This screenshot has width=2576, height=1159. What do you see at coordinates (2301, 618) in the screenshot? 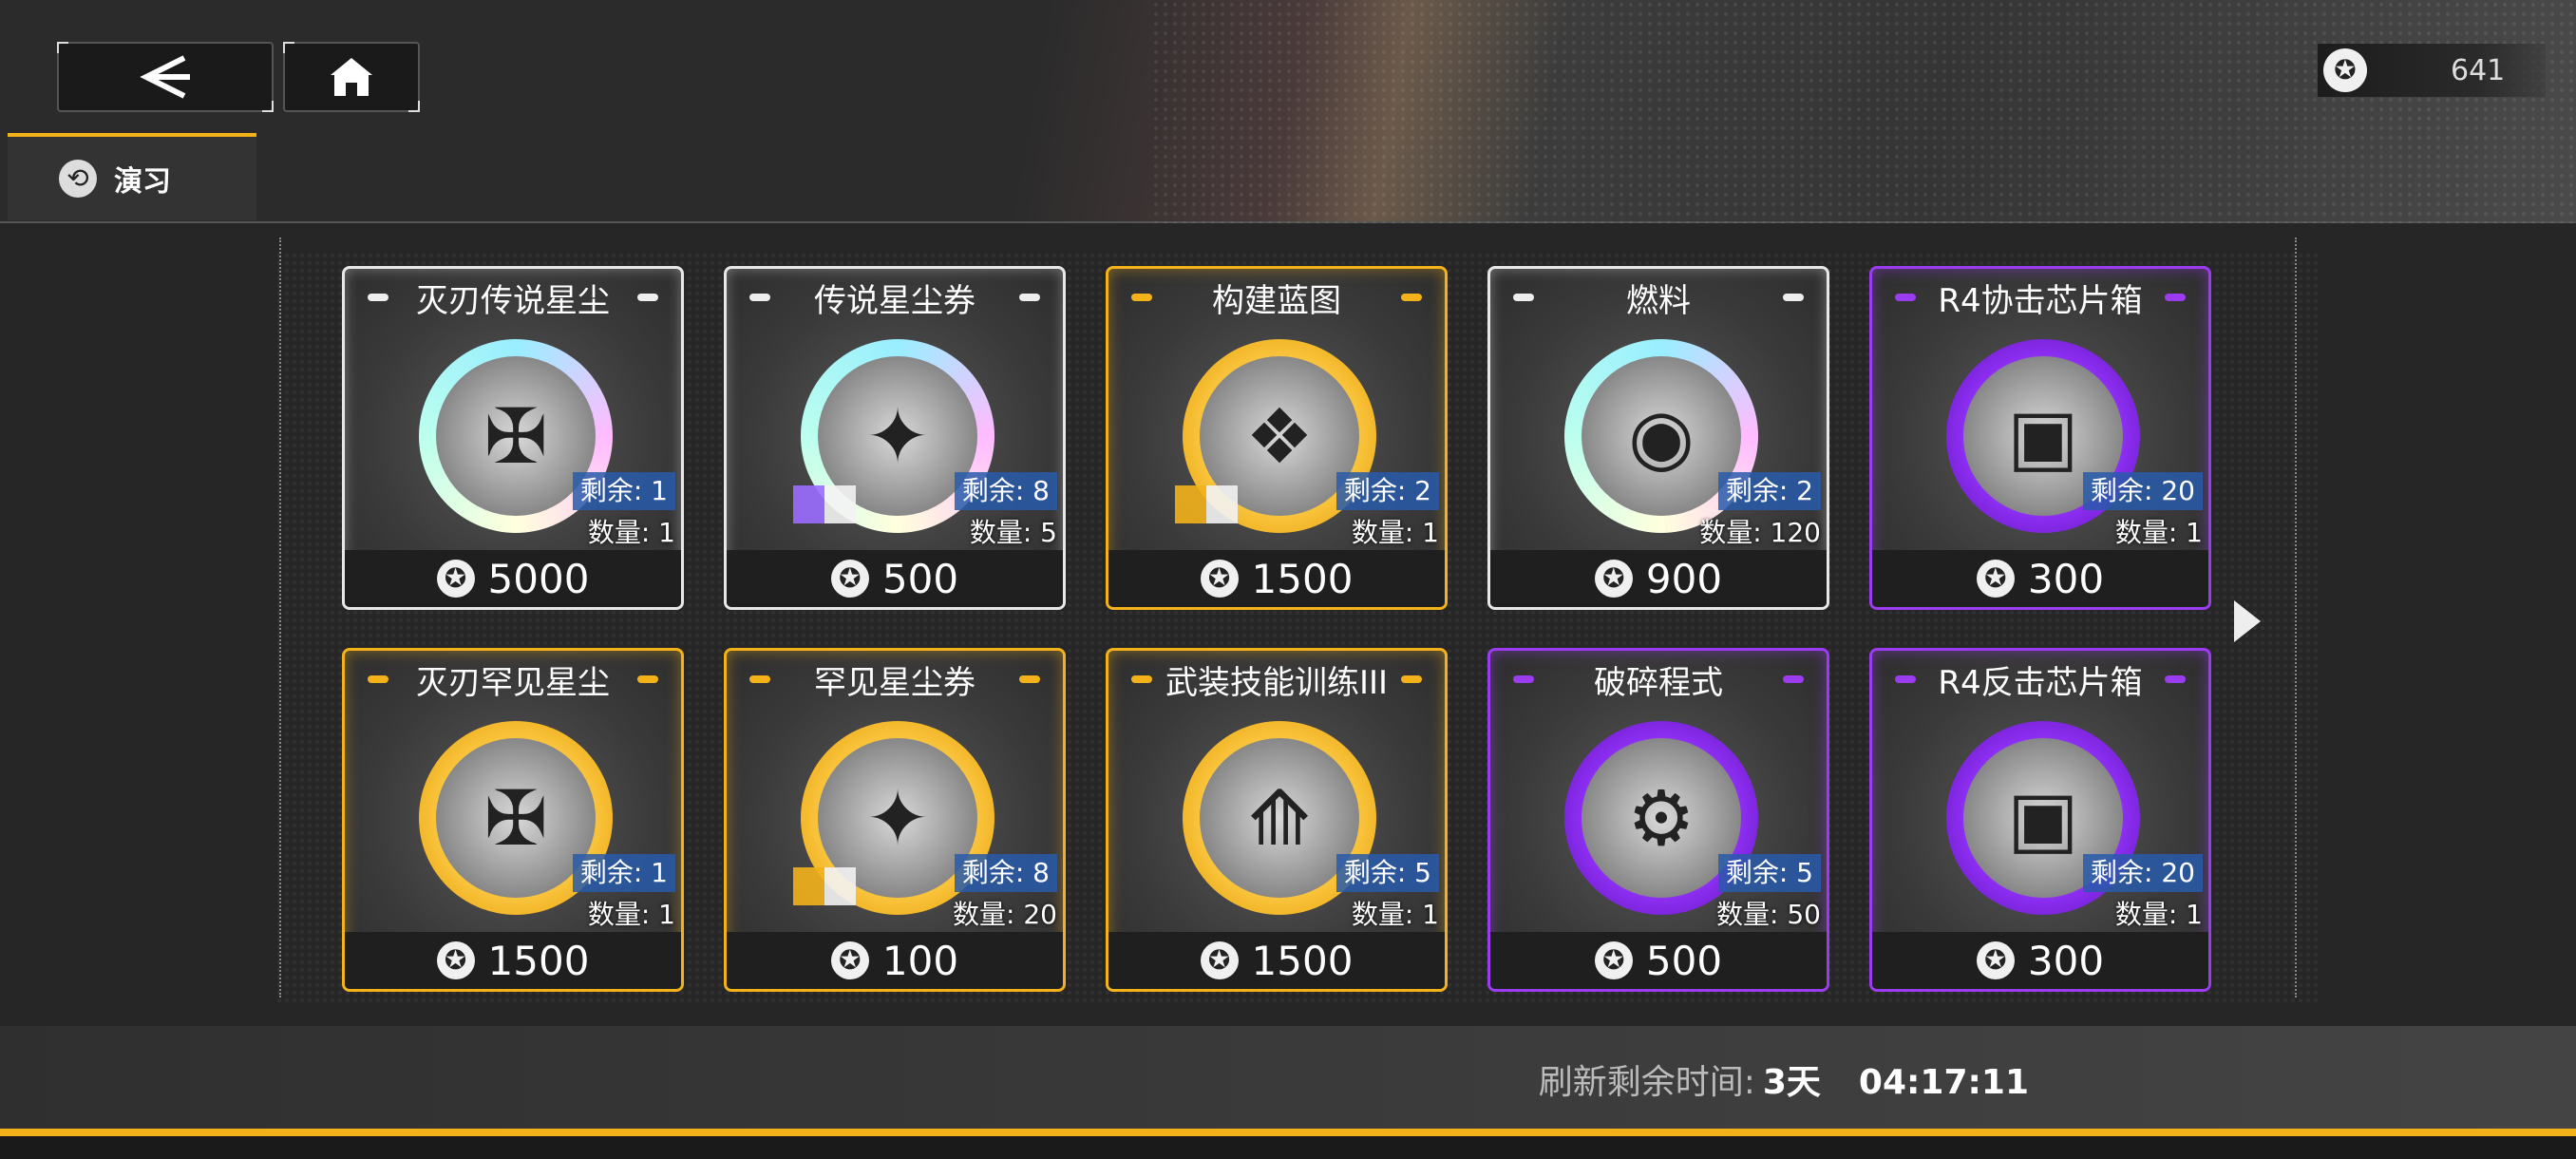
I see `right-bracket-decoration` at bounding box center [2301, 618].